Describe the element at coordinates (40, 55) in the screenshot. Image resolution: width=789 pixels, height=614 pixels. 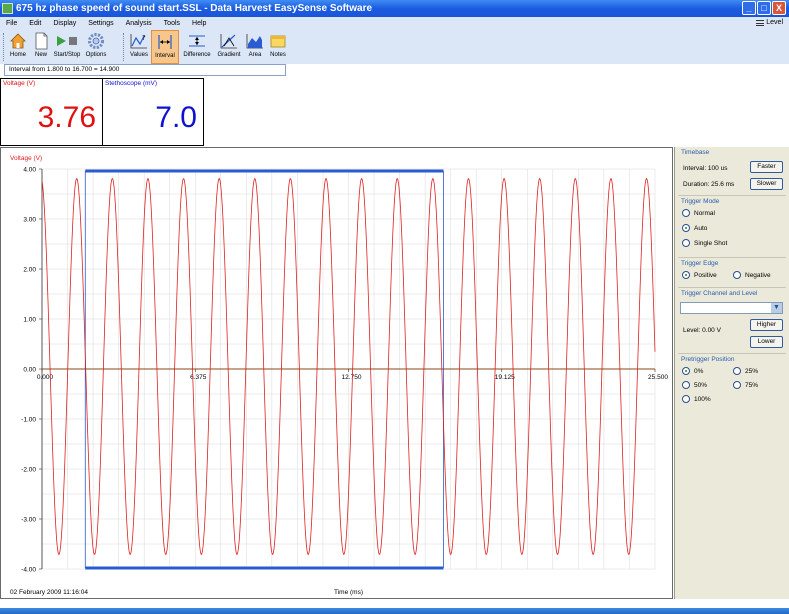
I see `new-label: New` at that location.